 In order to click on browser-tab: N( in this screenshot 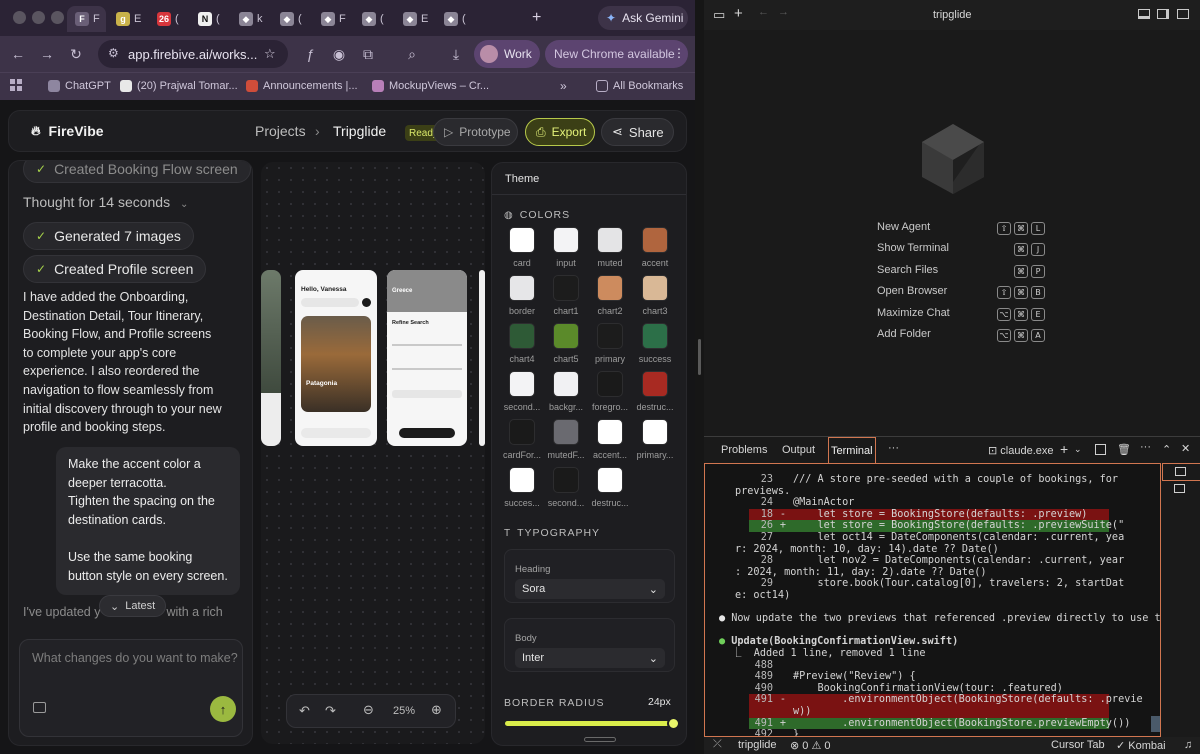, I will do `click(209, 19)`.